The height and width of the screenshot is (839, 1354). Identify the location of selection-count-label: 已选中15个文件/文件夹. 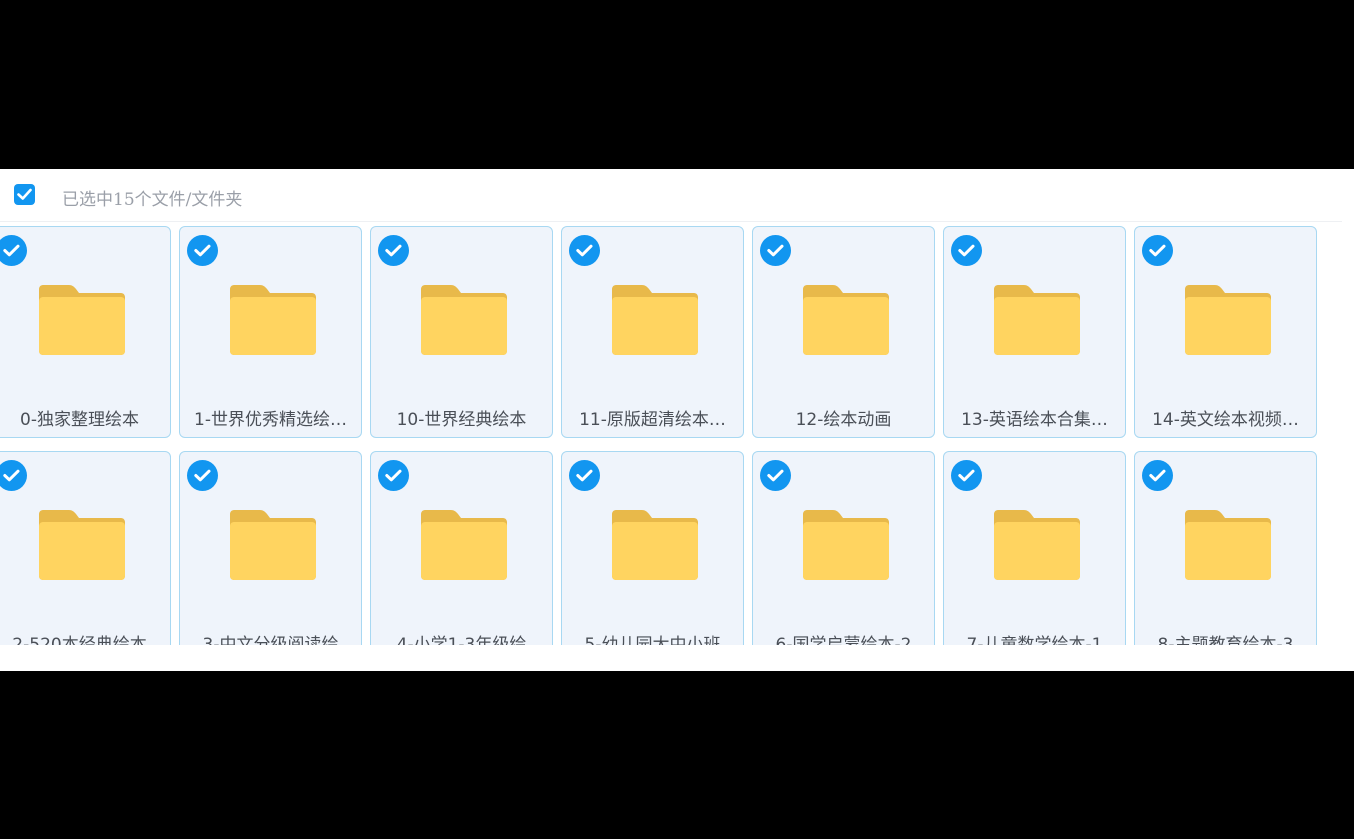
(152, 200).